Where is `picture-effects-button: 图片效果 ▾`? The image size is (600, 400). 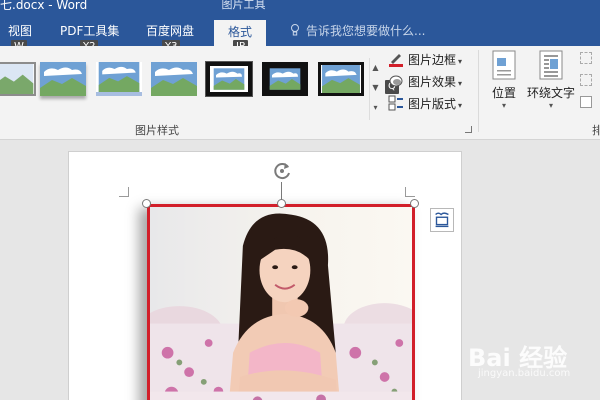 picture-effects-button: 图片效果 ▾ is located at coordinates (425, 82).